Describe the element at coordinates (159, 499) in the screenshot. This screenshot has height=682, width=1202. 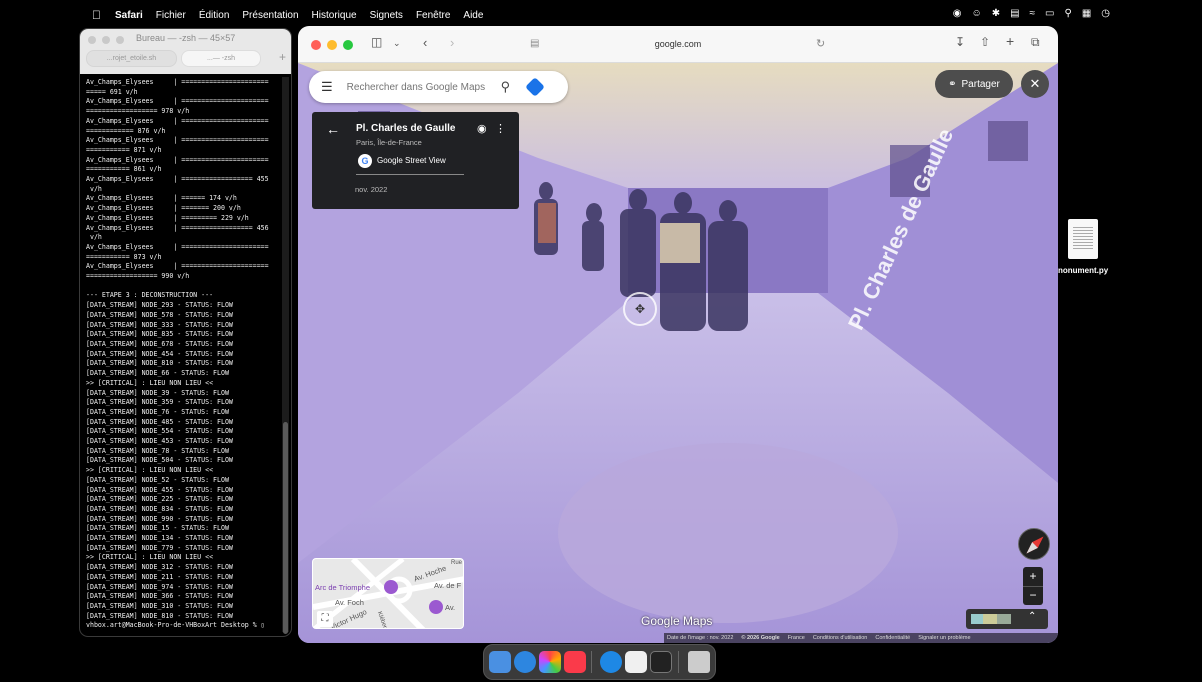
I see `terminal-line: [DATA_STREAM] NODE_225 - STATUS: FLOW` at that location.